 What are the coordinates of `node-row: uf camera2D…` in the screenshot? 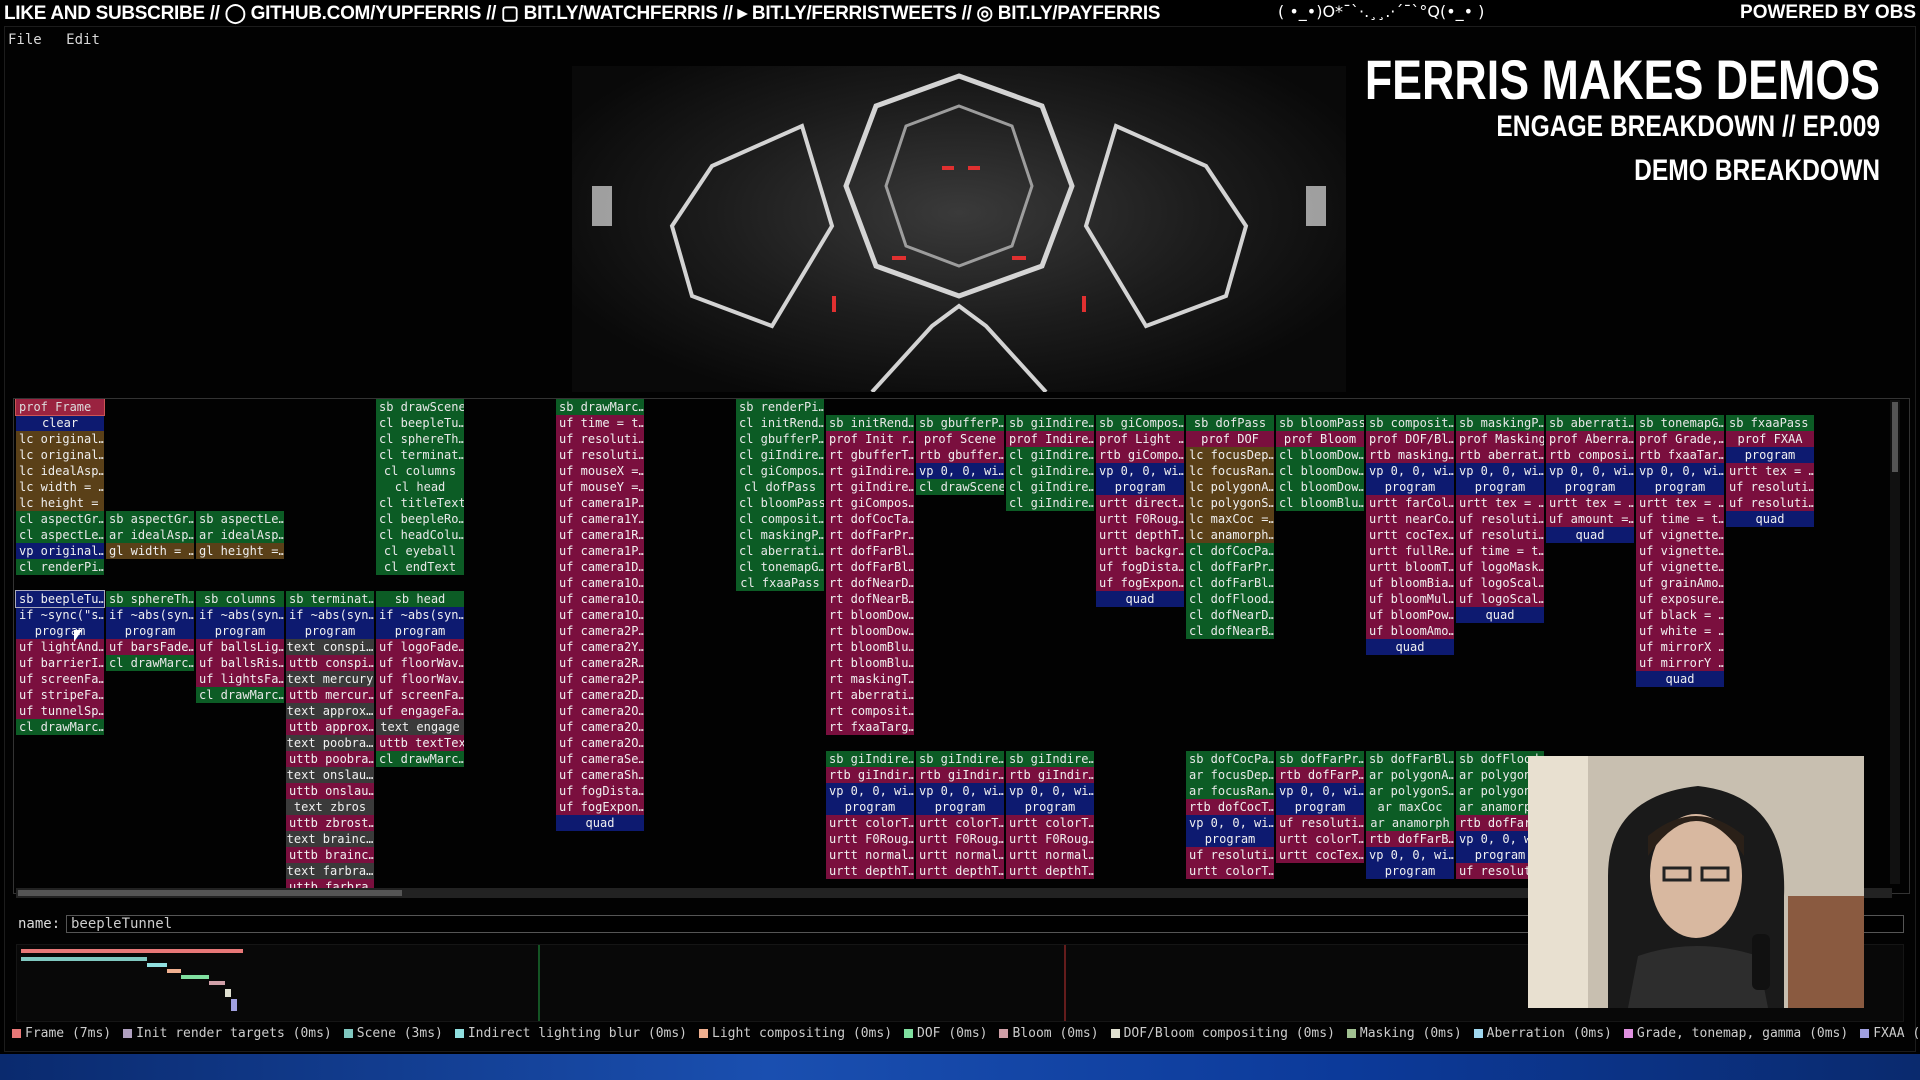 It's located at (600, 695).